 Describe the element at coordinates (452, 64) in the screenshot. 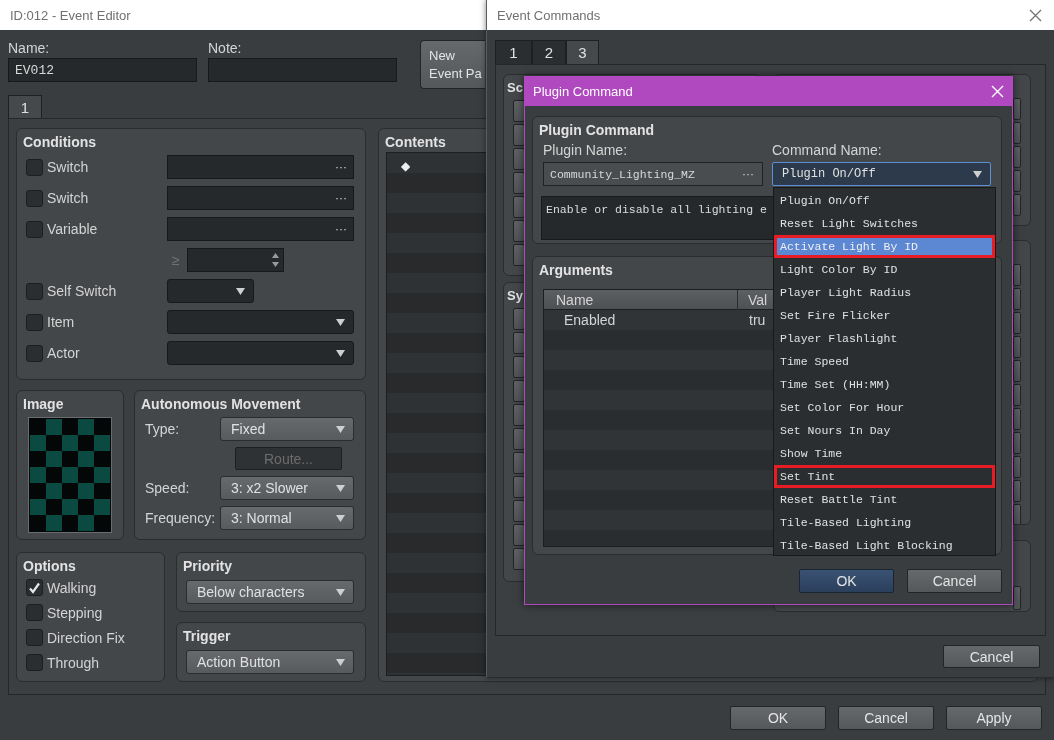

I see `new-event-page-button: New Event Pa` at that location.